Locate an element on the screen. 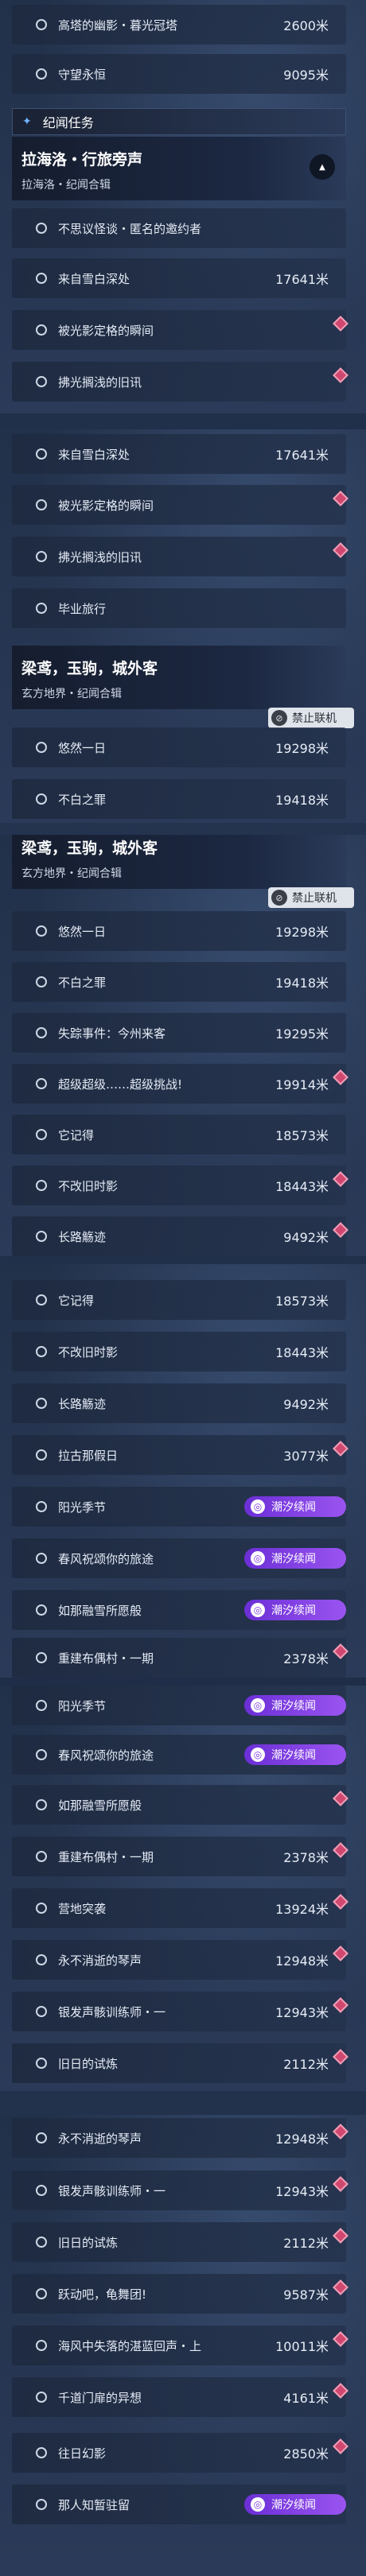  group-subtitle: 玄方地界・纪闻合辑 is located at coordinates (71, 874).